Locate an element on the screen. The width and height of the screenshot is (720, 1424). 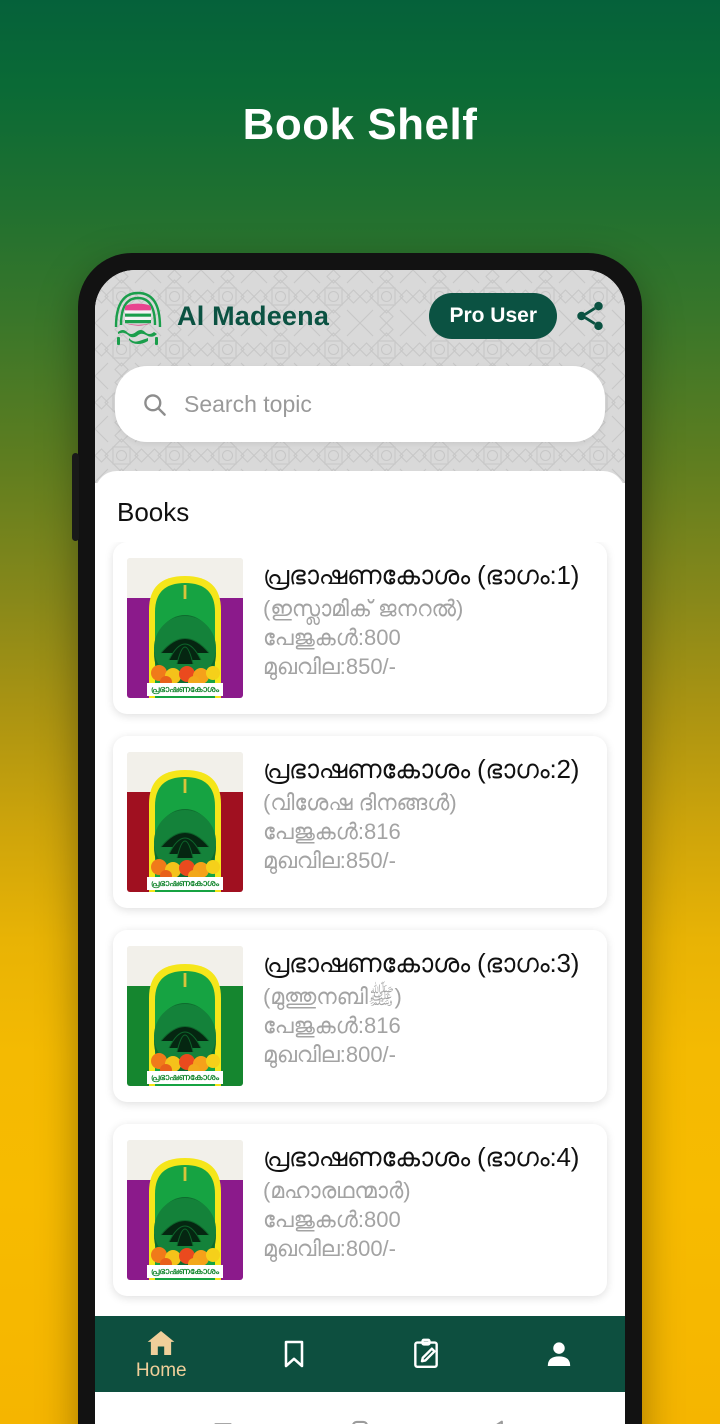
nav-label-home: Home is located at coordinates (161, 1370).